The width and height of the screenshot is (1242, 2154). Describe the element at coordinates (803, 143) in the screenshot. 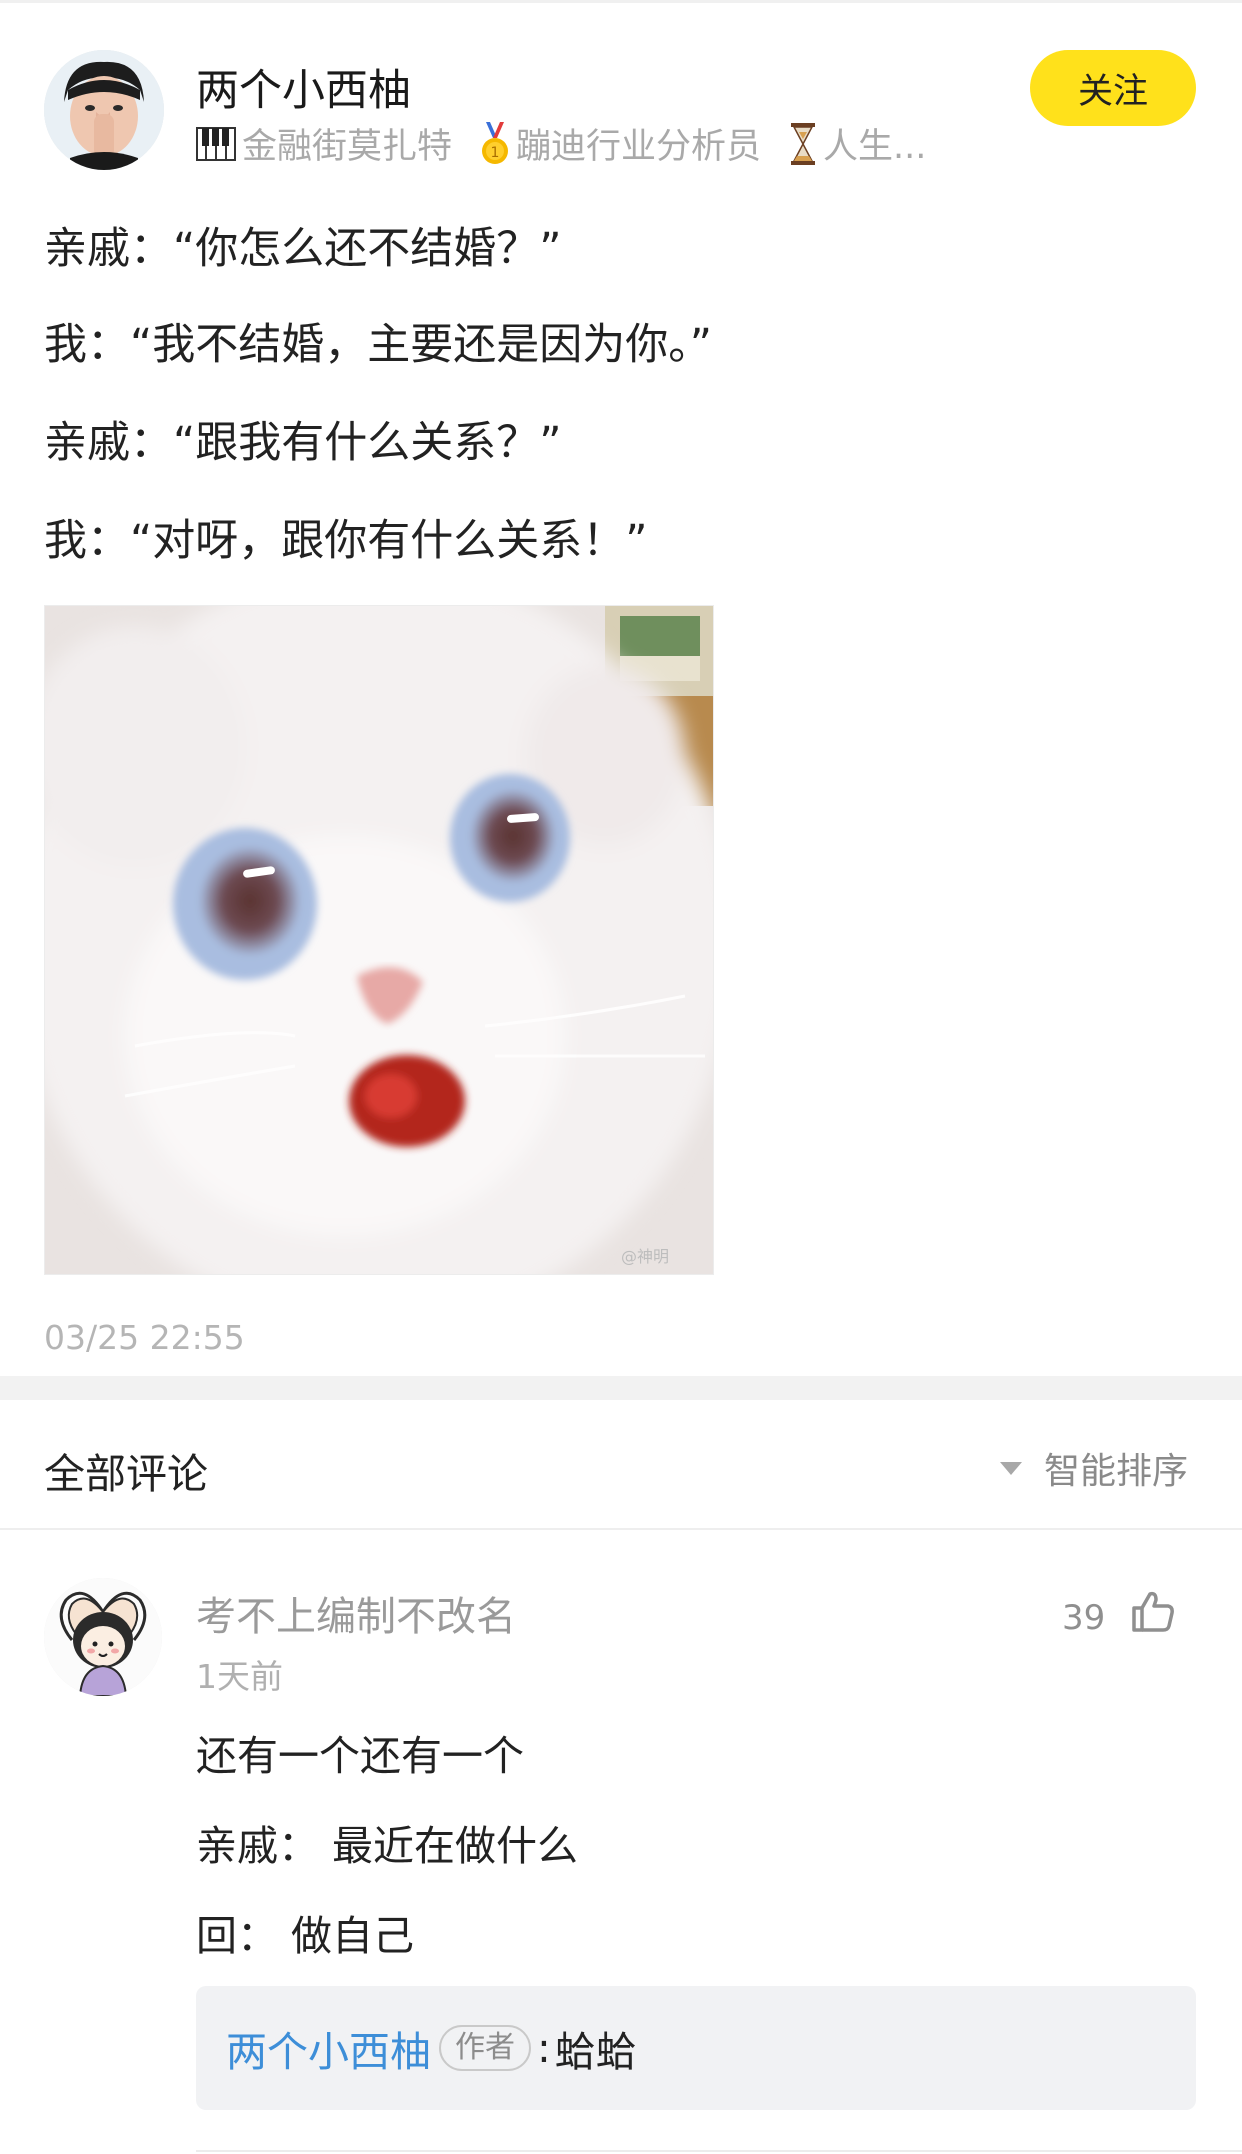

I see `hourglass-icon` at that location.